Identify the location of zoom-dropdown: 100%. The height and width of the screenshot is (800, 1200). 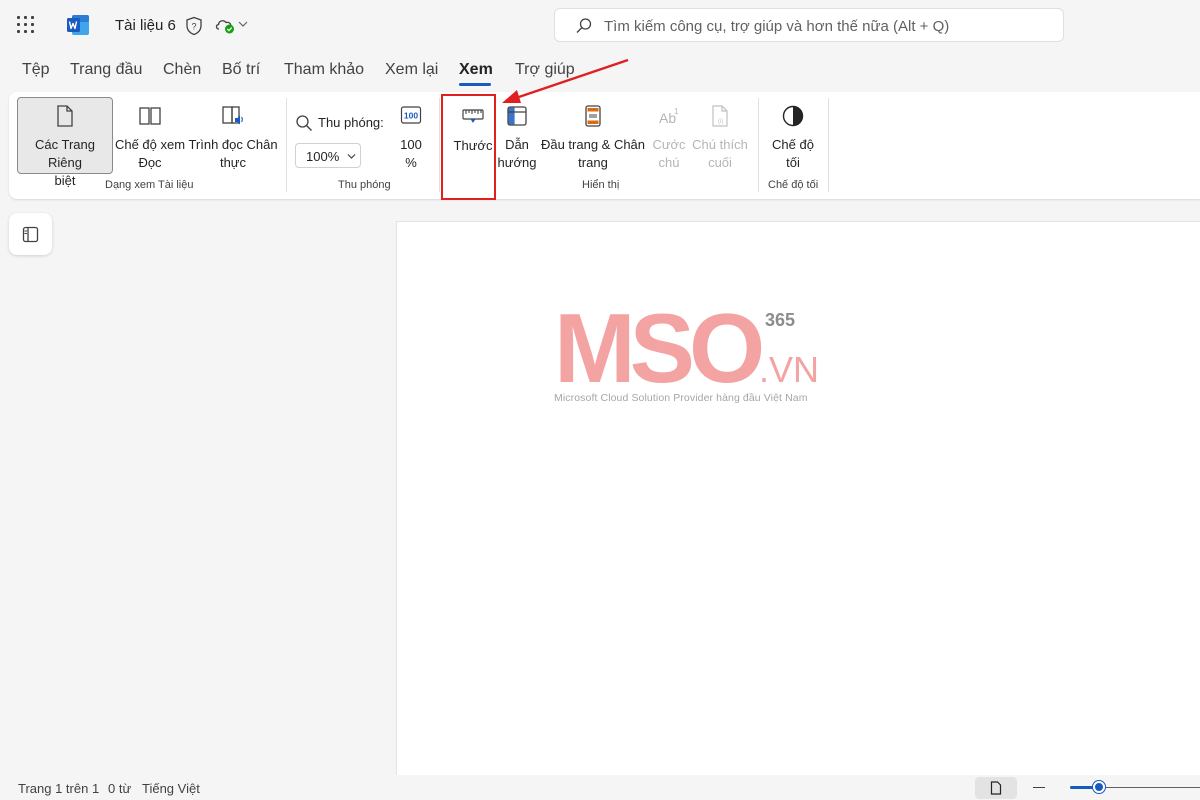
(328, 155).